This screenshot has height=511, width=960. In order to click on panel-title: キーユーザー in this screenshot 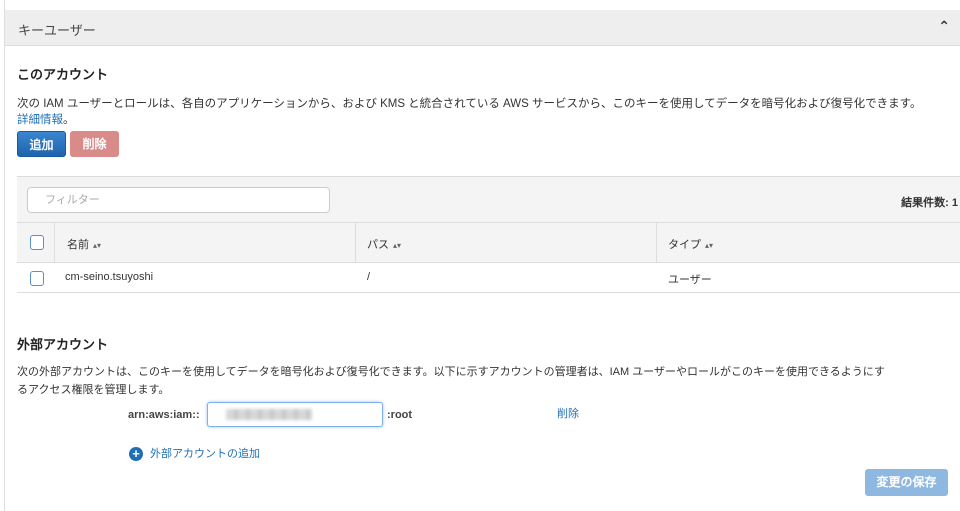, I will do `click(57, 30)`.